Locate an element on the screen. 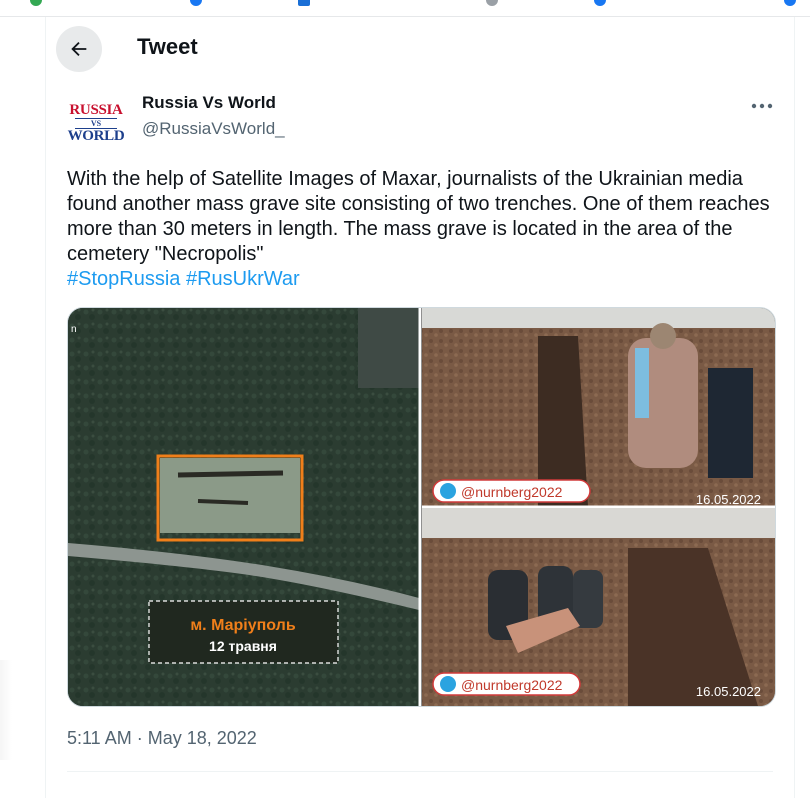 Image resolution: width=810 pixels, height=798 pixels. more-options-button is located at coordinates (762, 106).